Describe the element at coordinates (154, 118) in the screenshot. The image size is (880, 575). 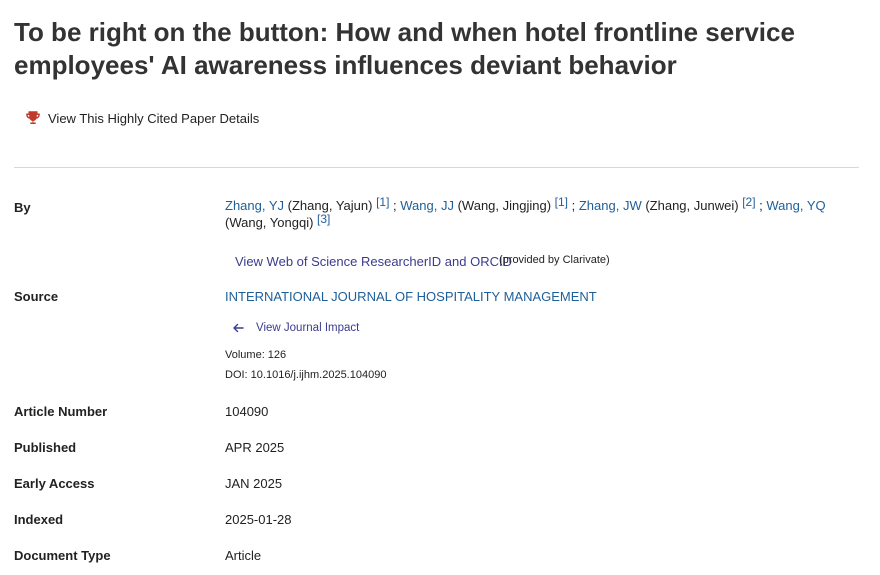
I see `highly-cited-label: View This Highly Cited Paper Details` at that location.